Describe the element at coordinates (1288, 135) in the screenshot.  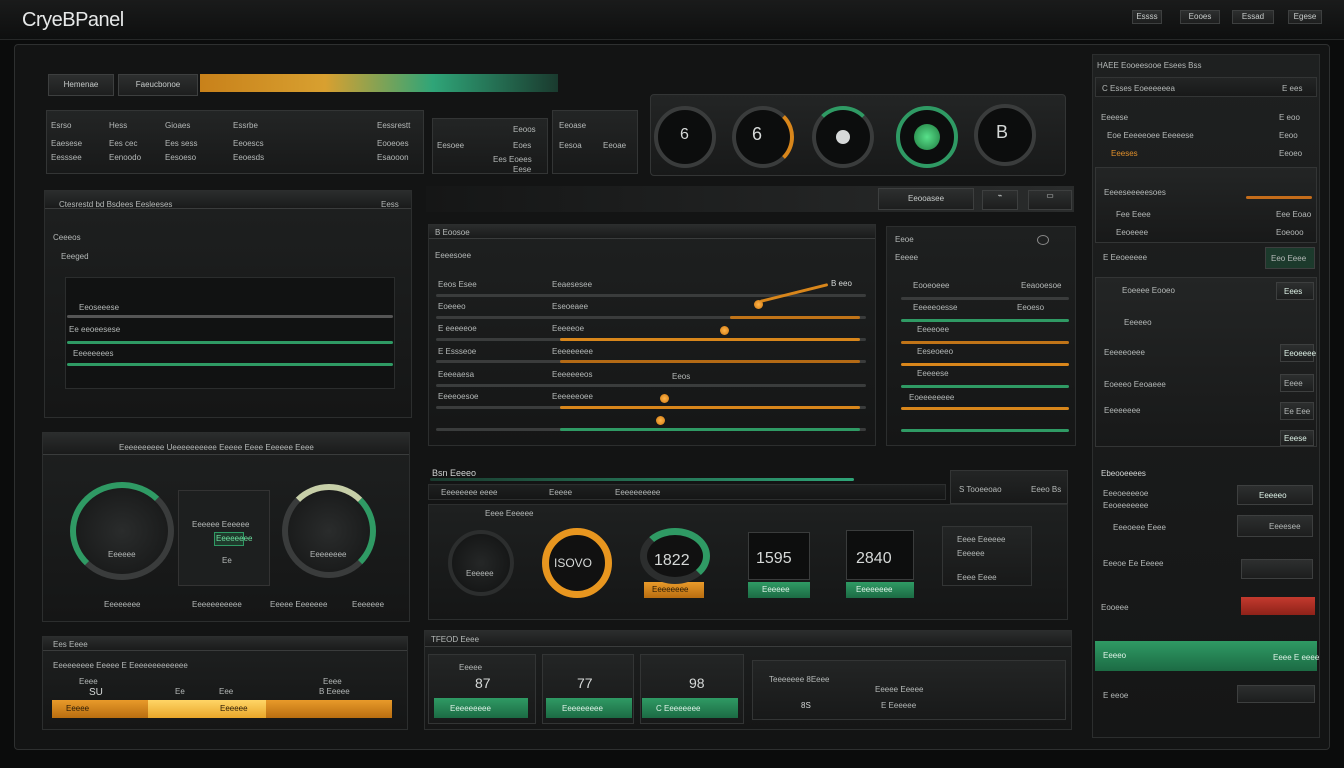
I see `sidebar-row-value: Eeoo` at that location.